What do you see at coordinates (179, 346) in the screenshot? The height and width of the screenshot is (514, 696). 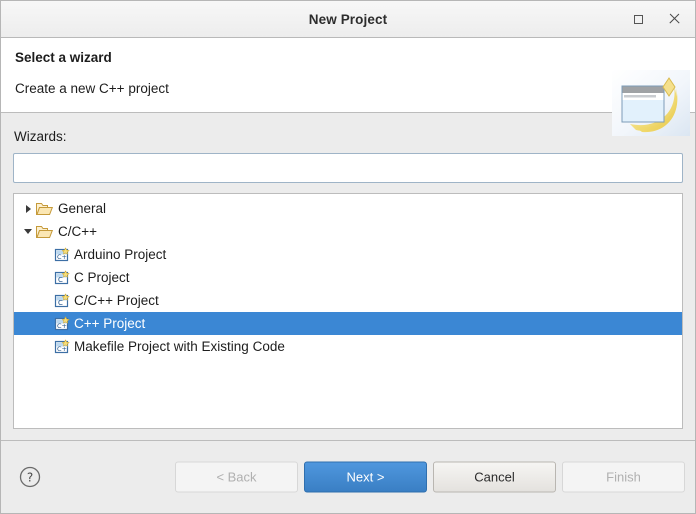 I see `tree-row-label: Makefile Project with Existing Code` at bounding box center [179, 346].